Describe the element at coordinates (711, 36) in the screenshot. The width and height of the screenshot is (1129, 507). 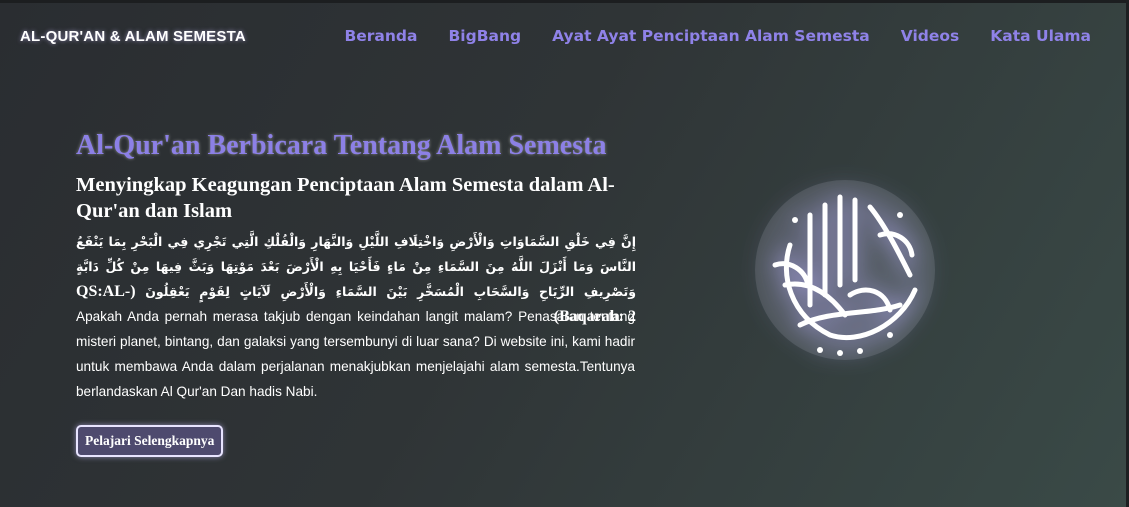
I see `nav-link-ayat-penciptaan: Ayat Ayat Penciptaan Alam Semesta` at that location.